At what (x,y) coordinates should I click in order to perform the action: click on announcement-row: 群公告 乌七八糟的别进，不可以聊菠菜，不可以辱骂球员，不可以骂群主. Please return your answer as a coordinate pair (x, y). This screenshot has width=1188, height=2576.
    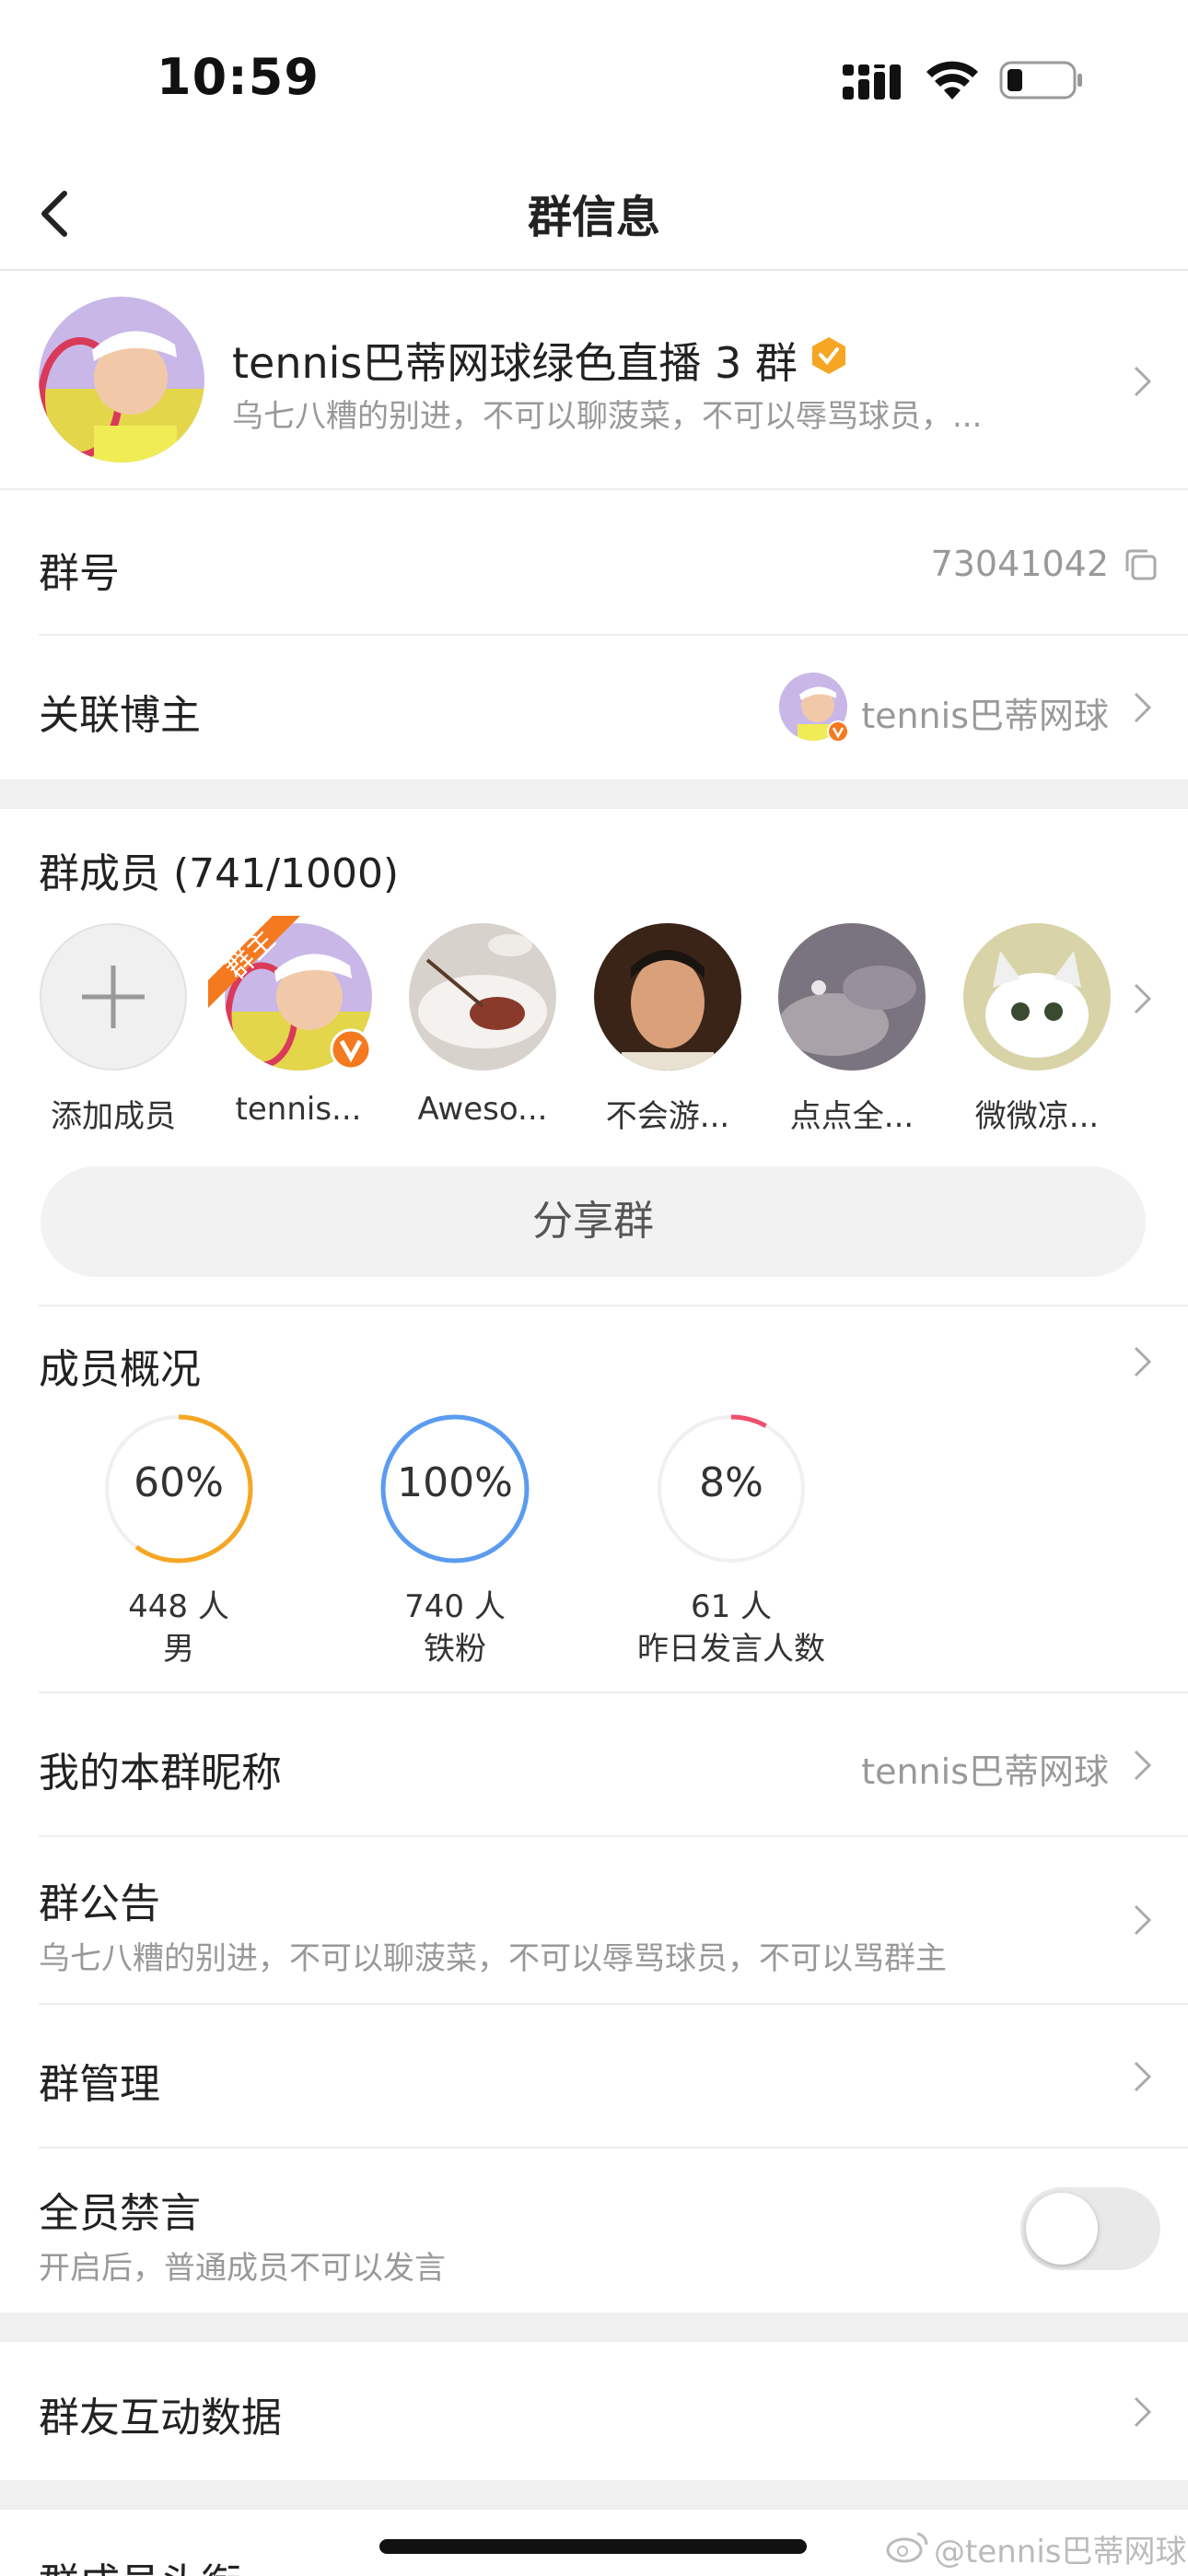
    Looking at the image, I should click on (594, 1921).